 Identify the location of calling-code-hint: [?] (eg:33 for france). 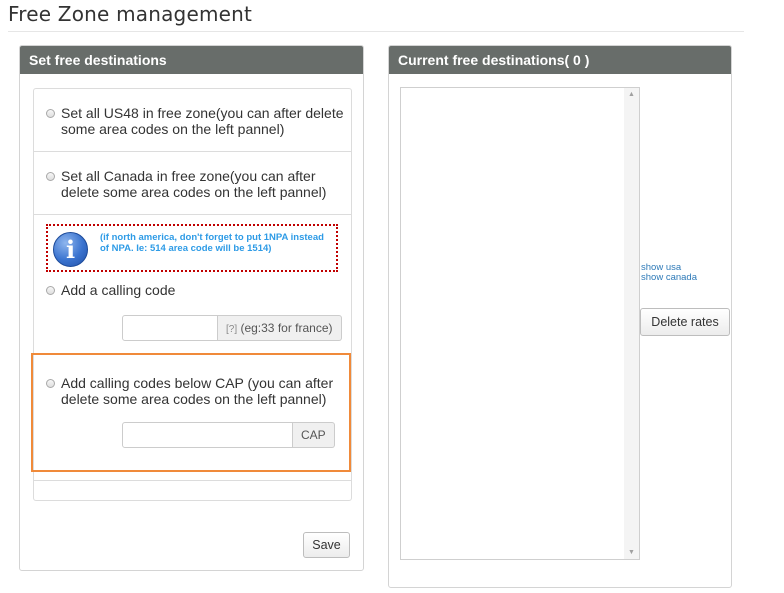
(280, 328).